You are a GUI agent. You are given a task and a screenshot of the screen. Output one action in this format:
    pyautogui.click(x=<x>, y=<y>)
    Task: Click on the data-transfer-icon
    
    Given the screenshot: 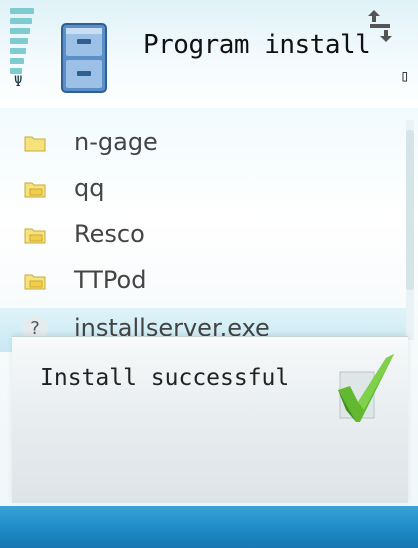 What is the action you would take?
    pyautogui.click(x=380, y=26)
    